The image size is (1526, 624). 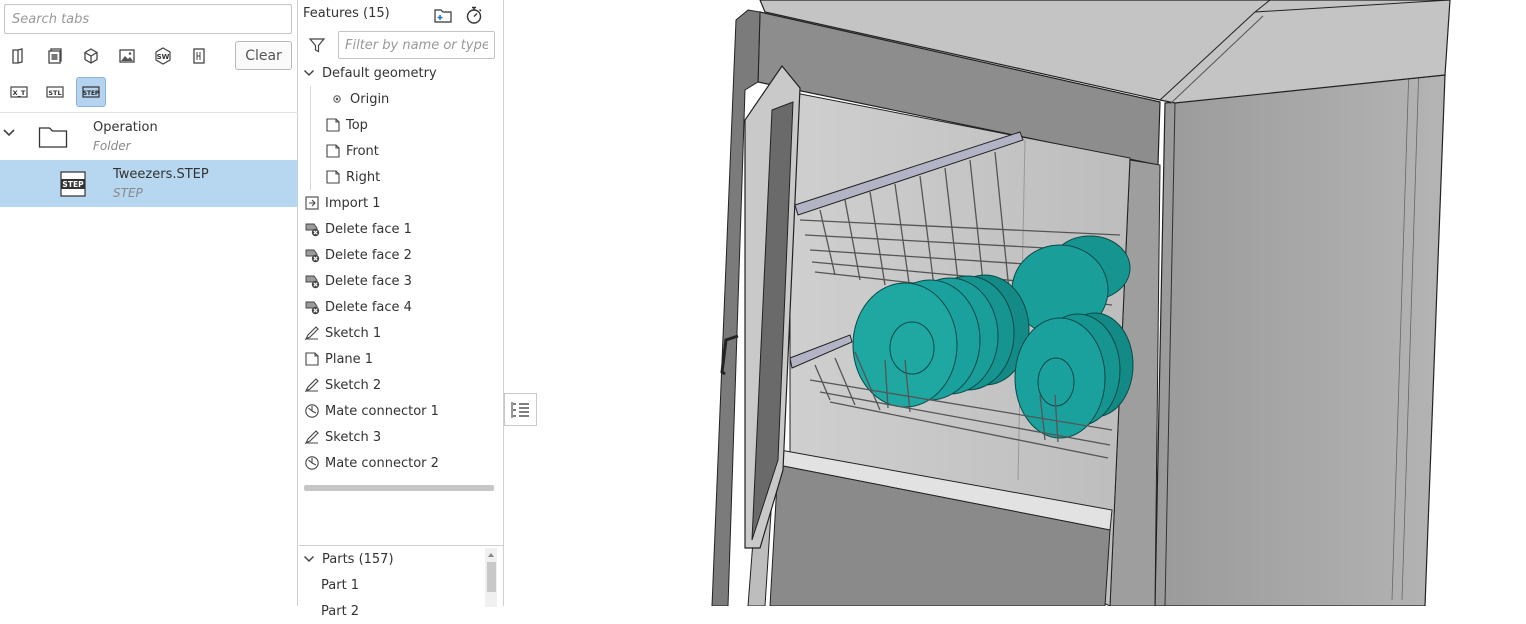 I want to click on feature-label: Sketch 2, so click(x=353, y=385).